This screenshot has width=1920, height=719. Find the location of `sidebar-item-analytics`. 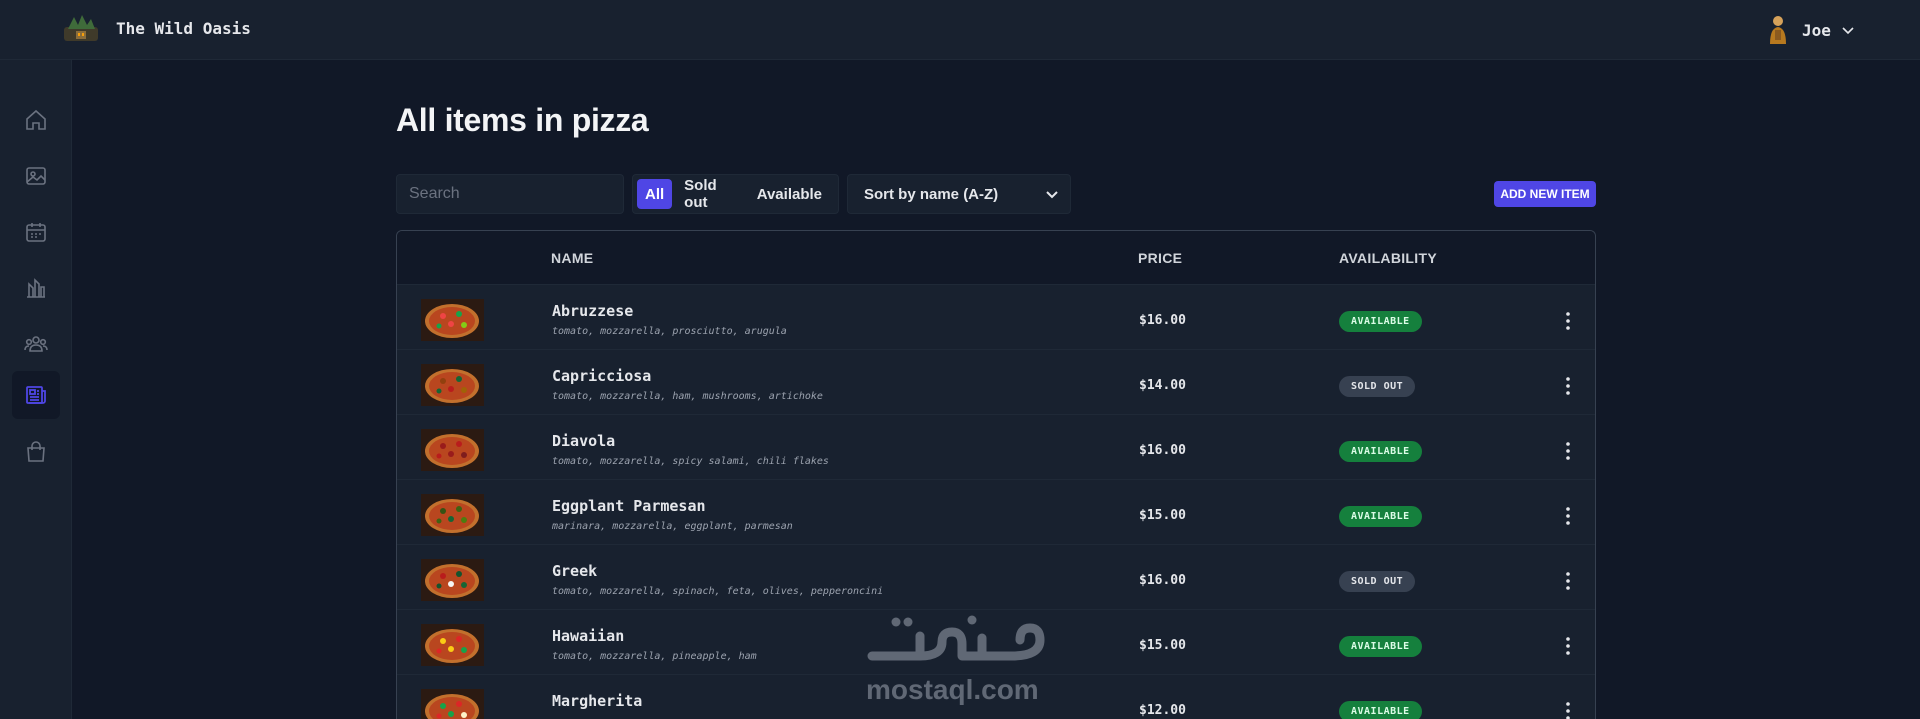

sidebar-item-analytics is located at coordinates (36, 288).